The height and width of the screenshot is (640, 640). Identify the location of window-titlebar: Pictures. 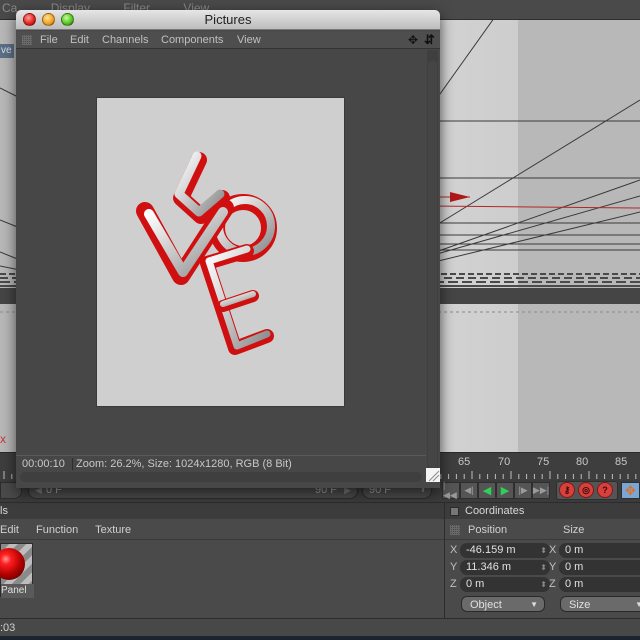
(228, 20).